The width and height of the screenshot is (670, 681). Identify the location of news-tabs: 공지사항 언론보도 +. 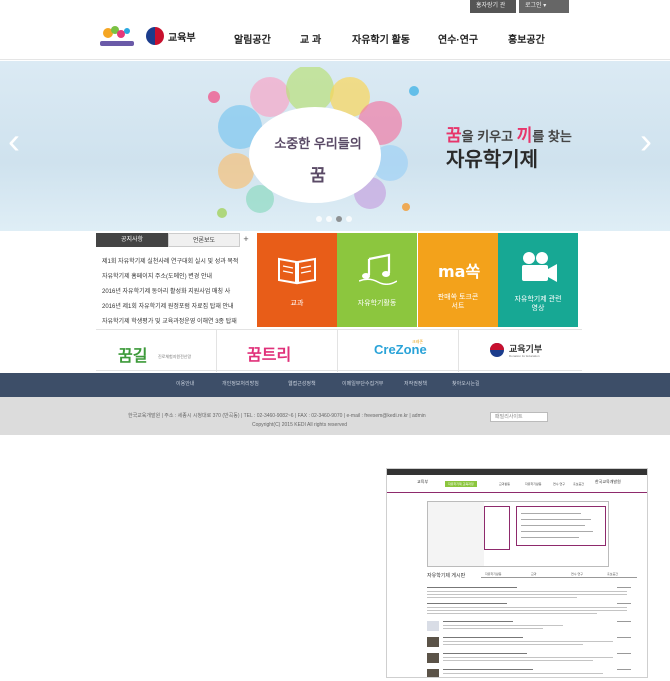
(176, 240).